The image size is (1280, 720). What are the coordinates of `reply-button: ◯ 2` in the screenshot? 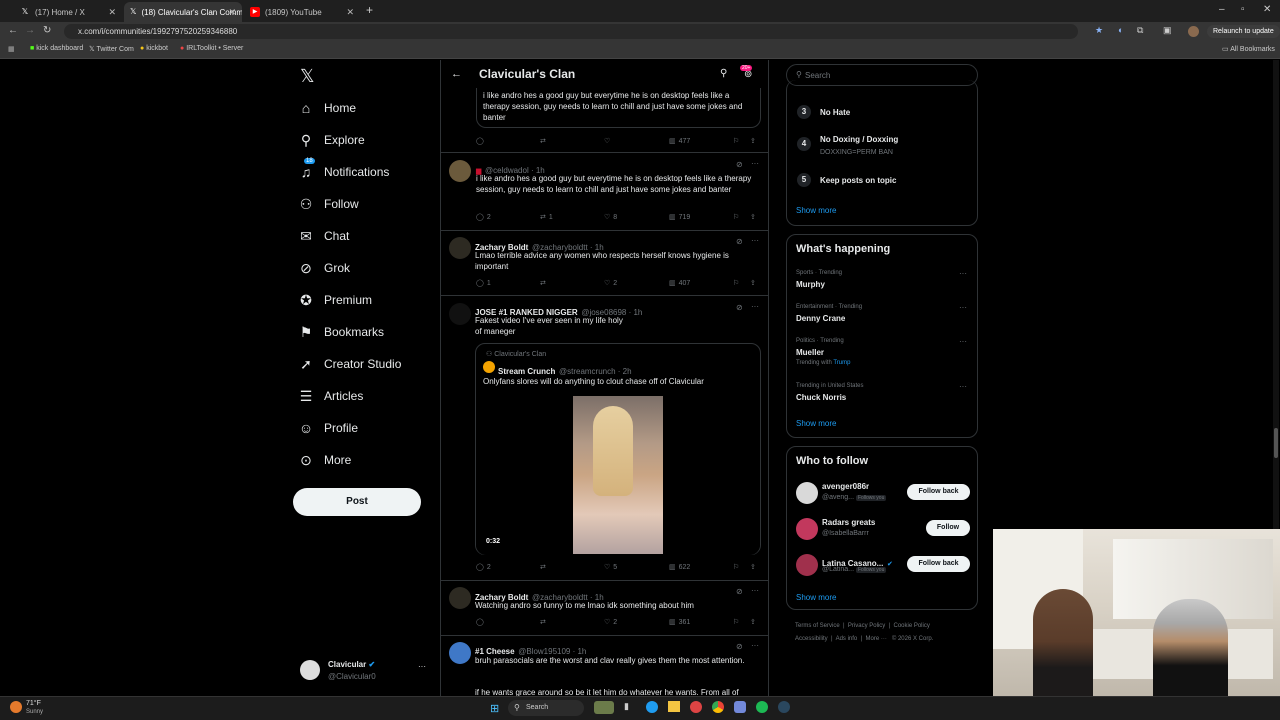 It's located at (483, 217).